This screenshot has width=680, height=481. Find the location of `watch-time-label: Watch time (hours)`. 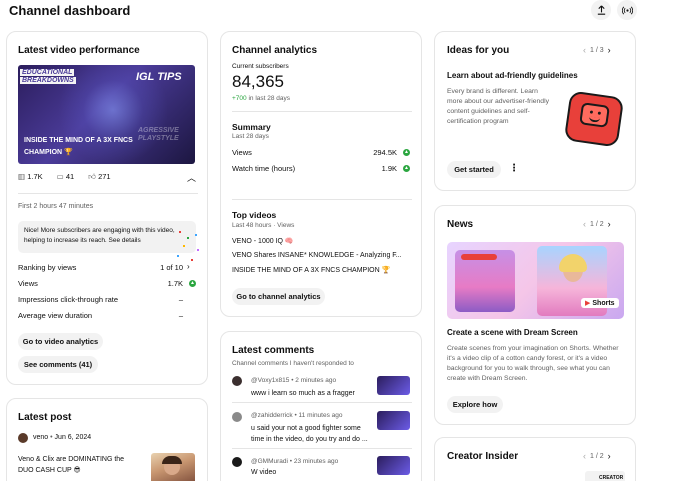

watch-time-label: Watch time (hours) is located at coordinates (264, 168).